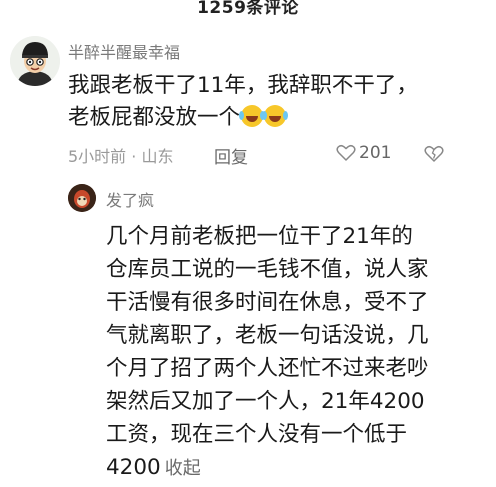 The image size is (496, 487). What do you see at coordinates (231, 155) in the screenshot?
I see `reply-button: 回复` at bounding box center [231, 155].